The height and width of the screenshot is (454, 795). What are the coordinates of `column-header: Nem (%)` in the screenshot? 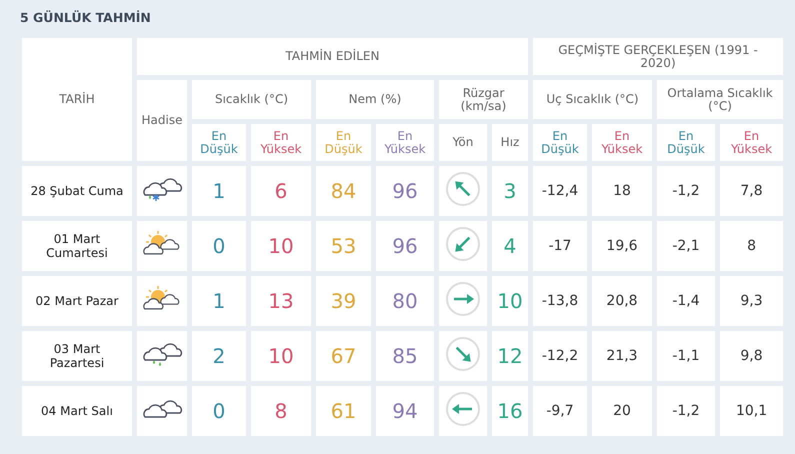 It's located at (375, 99).